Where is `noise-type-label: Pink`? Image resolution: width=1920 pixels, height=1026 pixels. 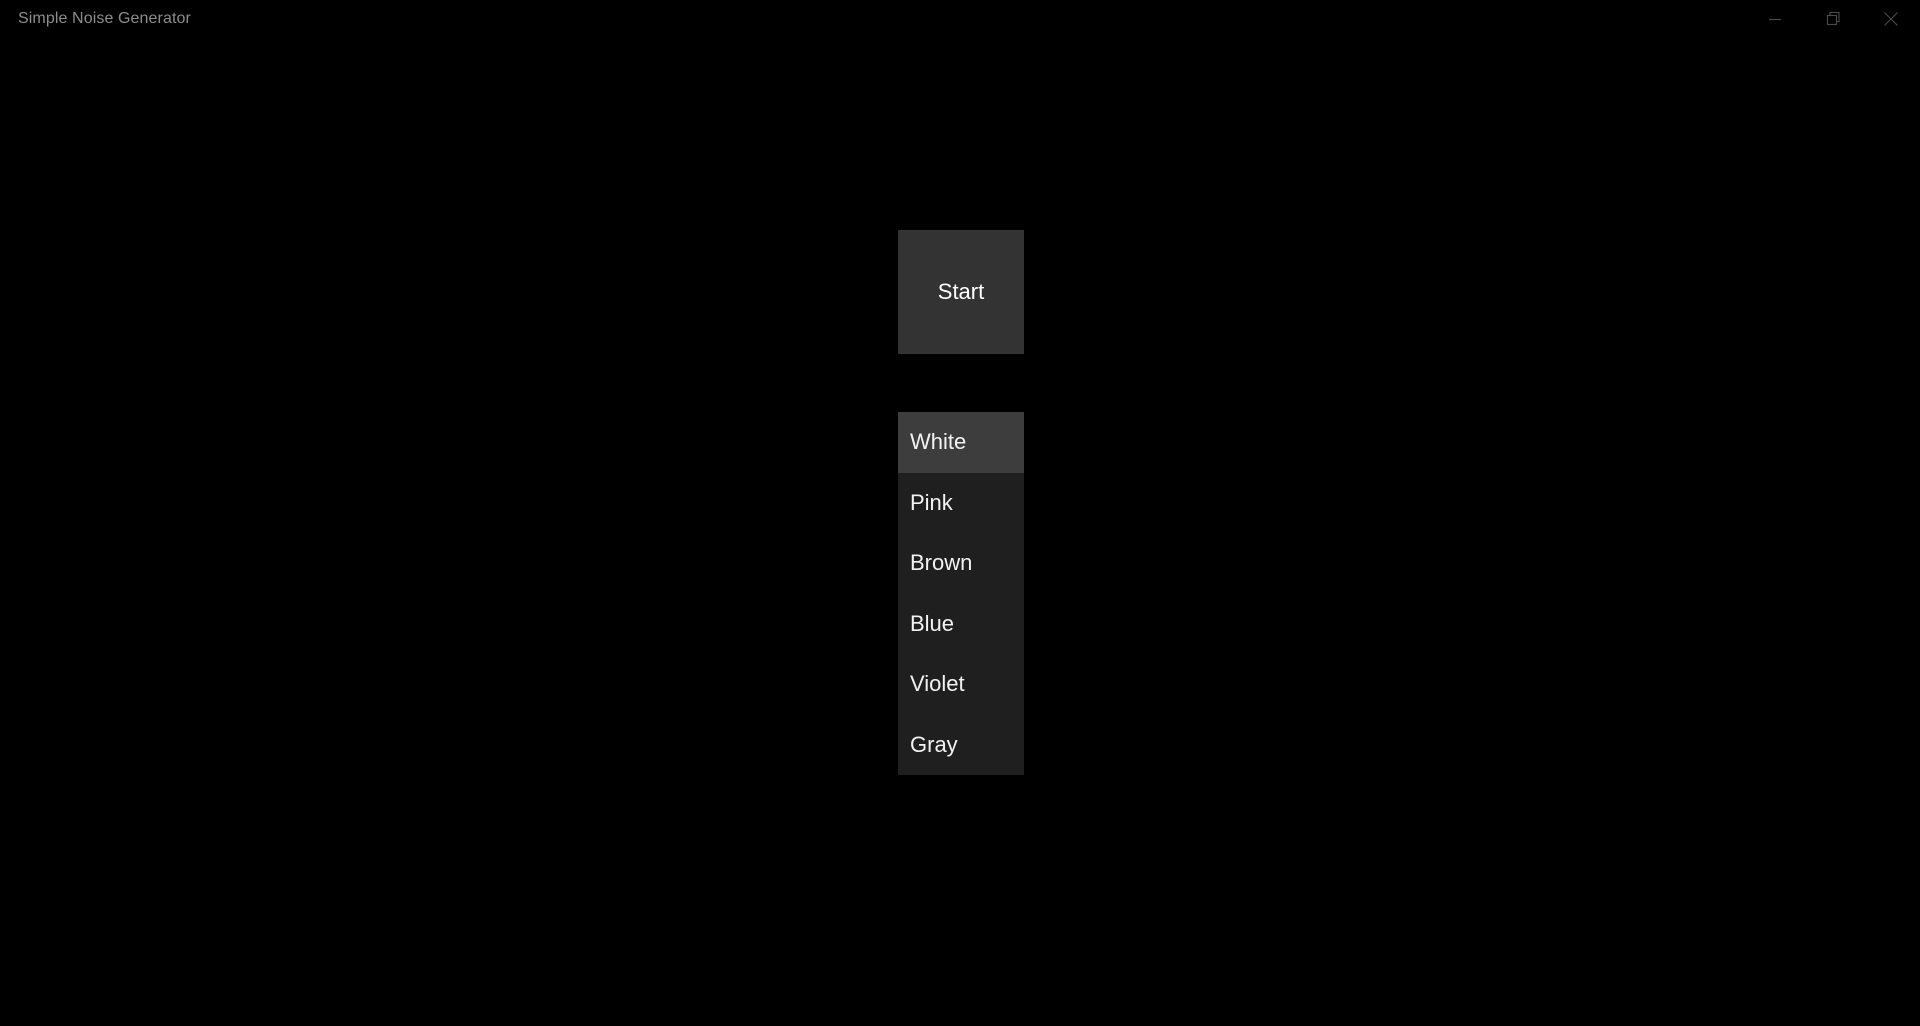 noise-type-label: Pink is located at coordinates (931, 502).